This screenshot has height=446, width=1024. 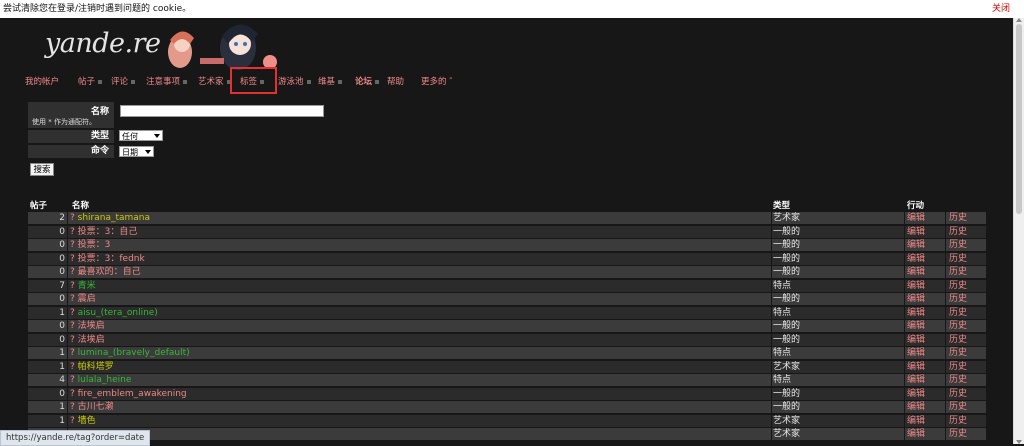 What do you see at coordinates (1019, 20) in the screenshot?
I see `scroll-up-icon` at bounding box center [1019, 20].